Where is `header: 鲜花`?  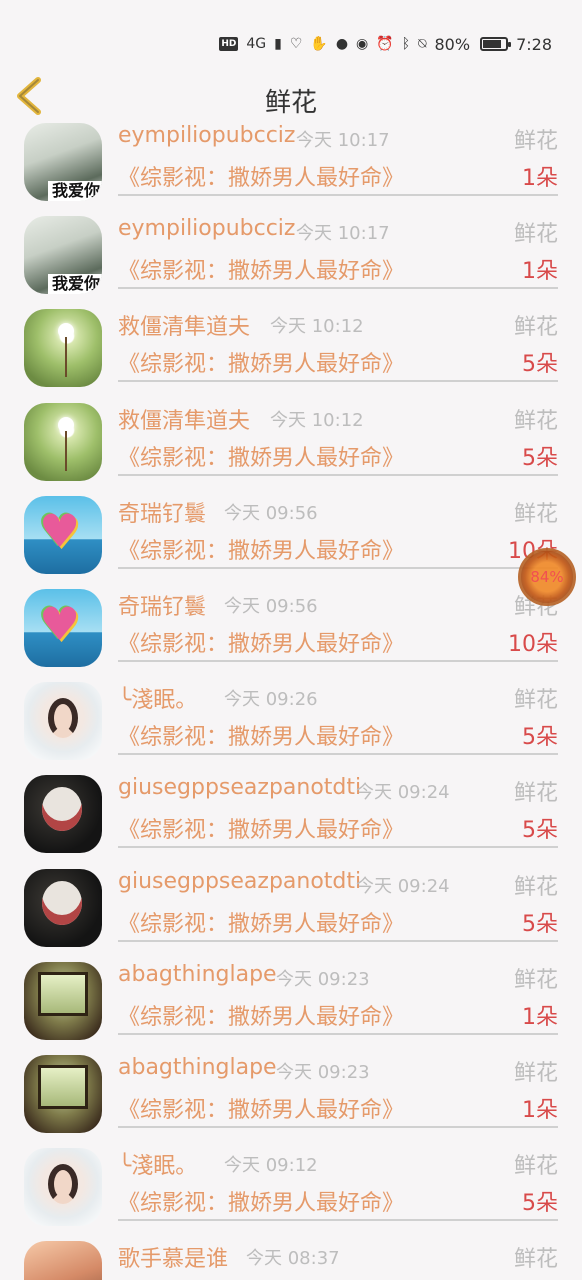
header: 鲜花 is located at coordinates (291, 96).